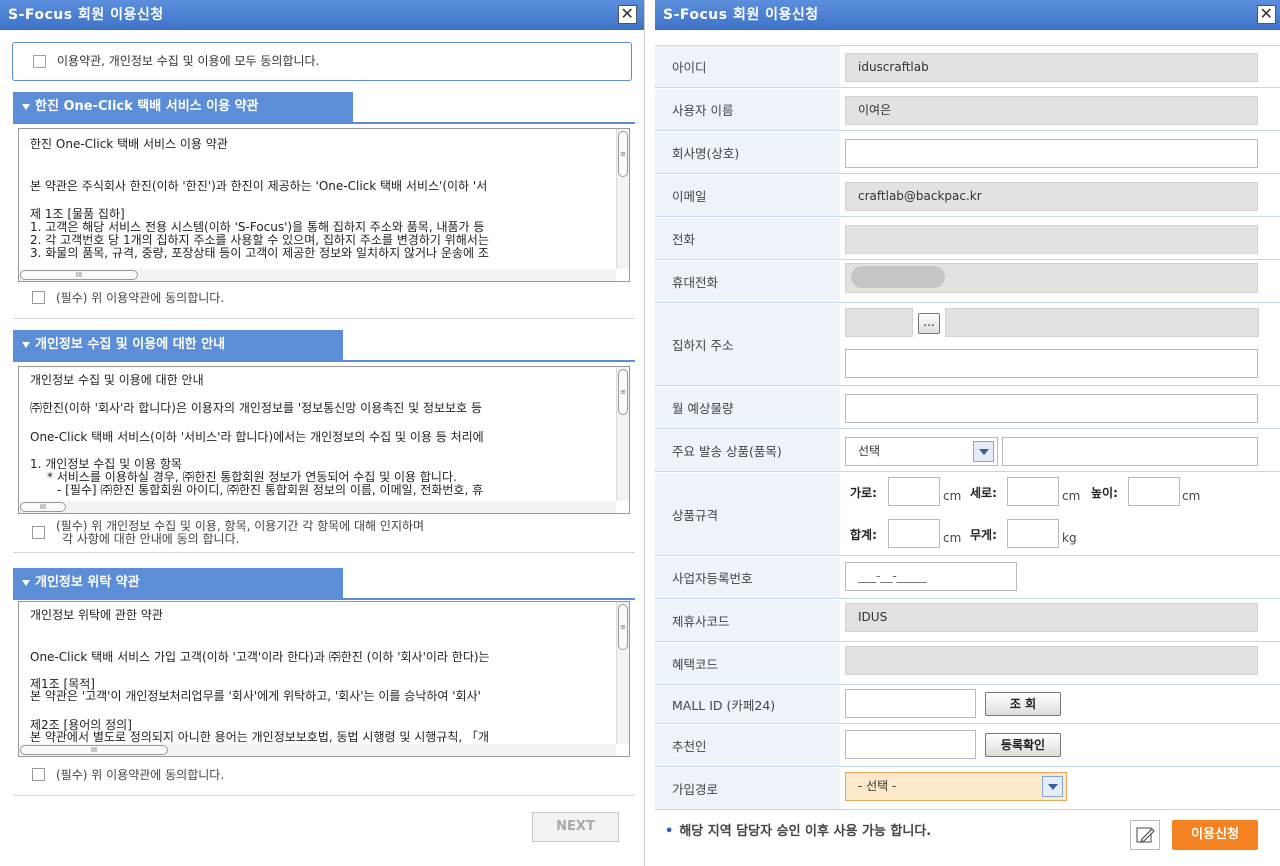 The height and width of the screenshot is (866, 1280). Describe the element at coordinates (921, 451) in the screenshot. I see `main-product-select: 선택` at that location.